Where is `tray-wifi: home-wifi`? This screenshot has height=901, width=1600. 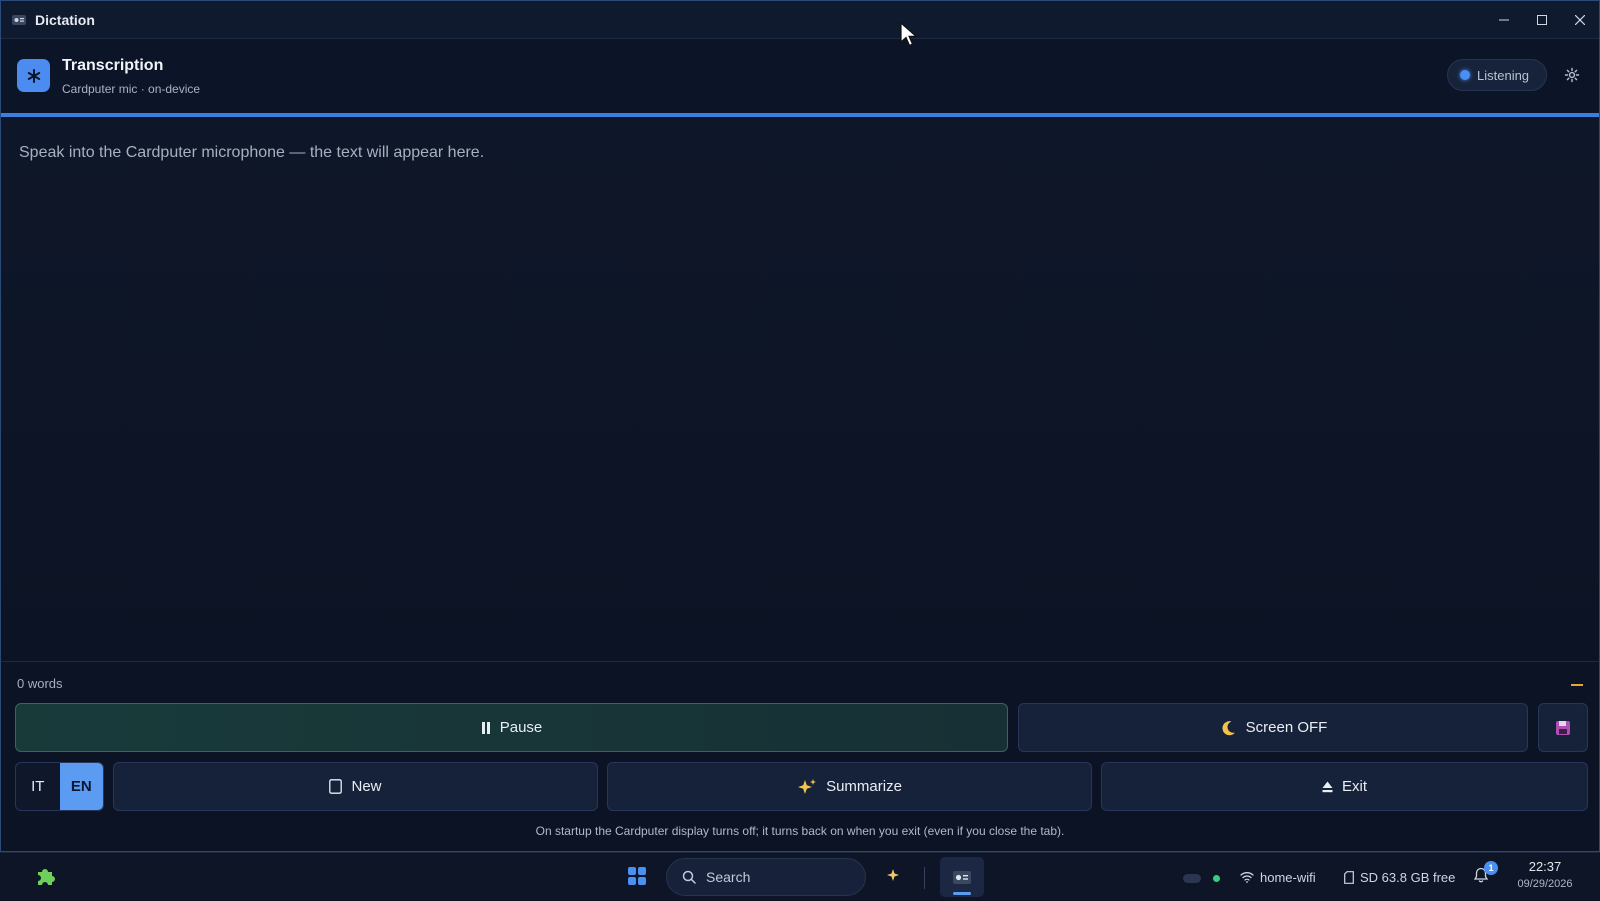 tray-wifi: home-wifi is located at coordinates (1278, 877).